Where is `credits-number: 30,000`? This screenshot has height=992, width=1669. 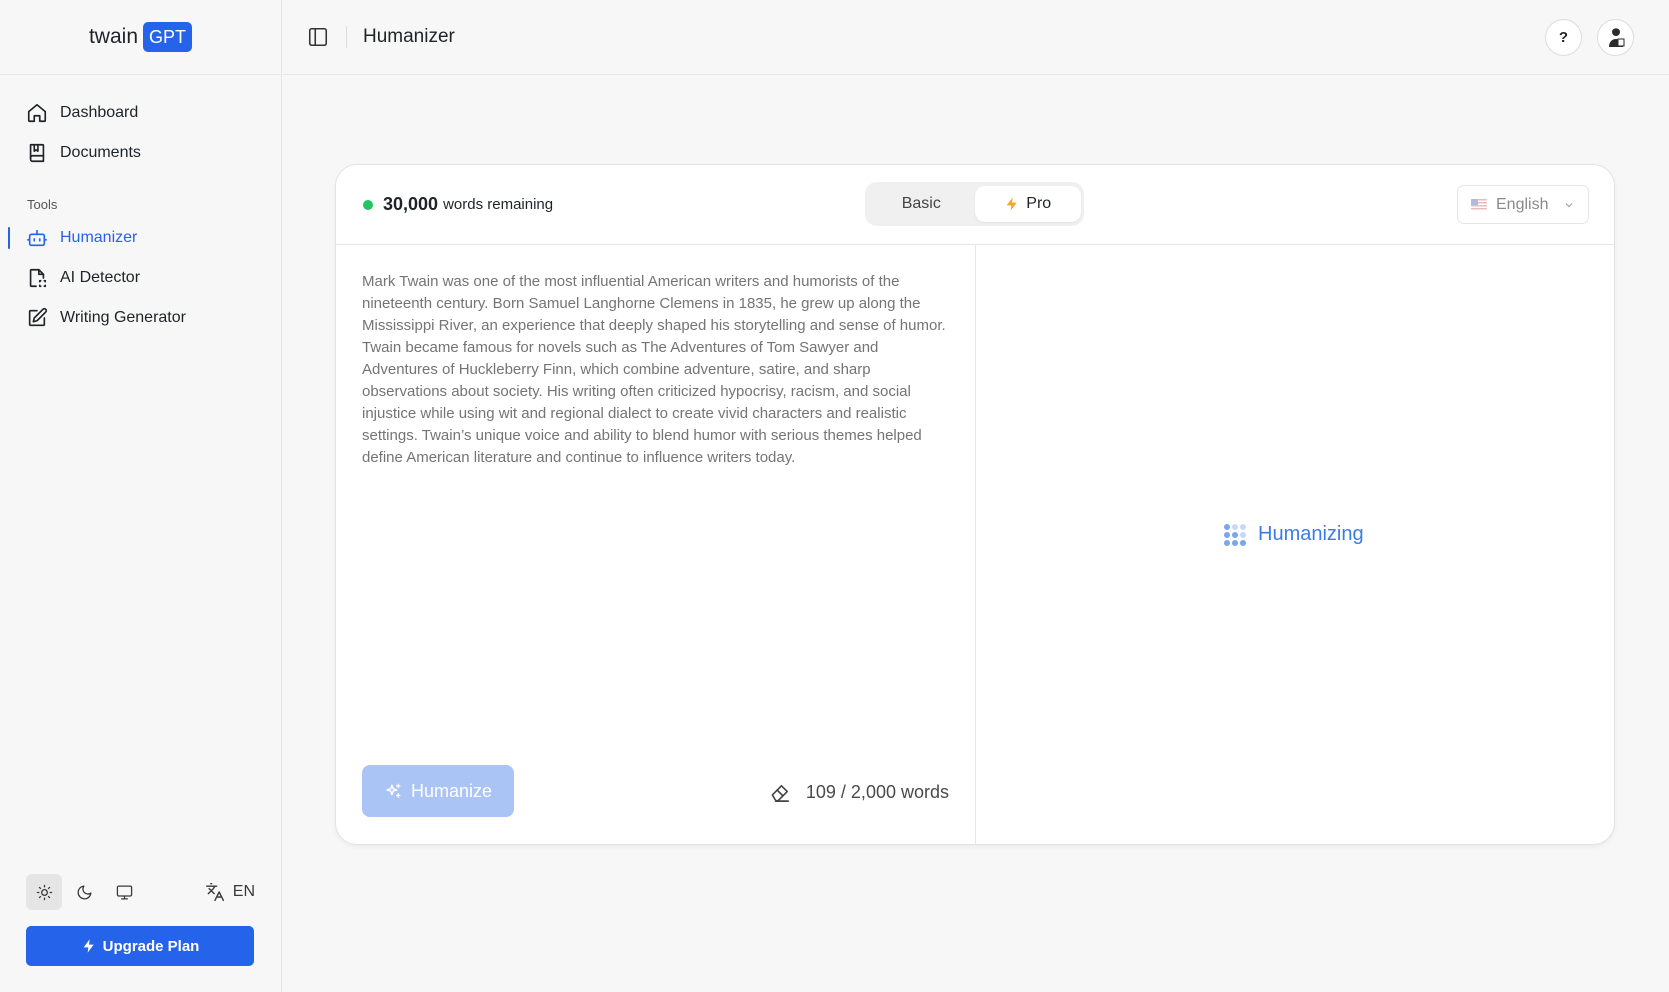
credits-number: 30,000 is located at coordinates (411, 204).